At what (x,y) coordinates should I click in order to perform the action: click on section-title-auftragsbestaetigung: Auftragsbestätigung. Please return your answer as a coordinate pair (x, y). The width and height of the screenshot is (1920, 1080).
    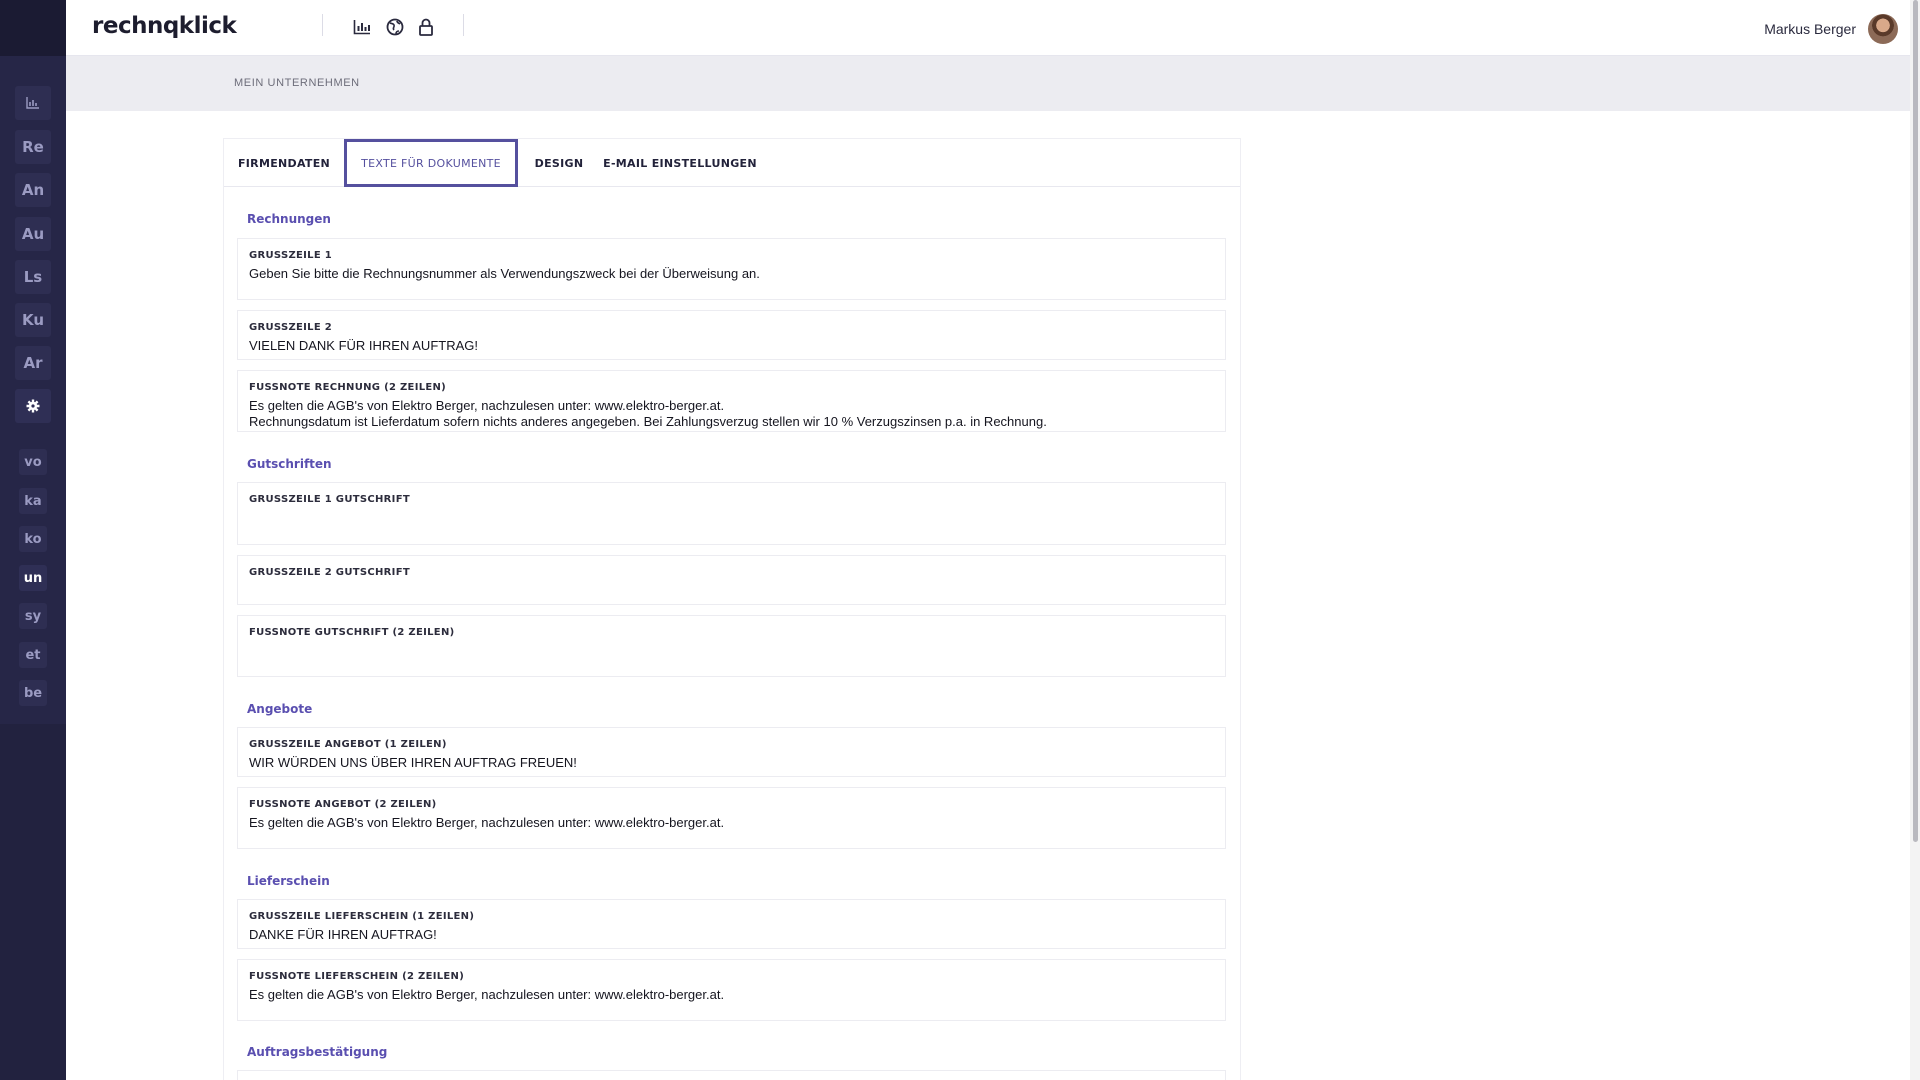
    Looking at the image, I should click on (317, 1052).